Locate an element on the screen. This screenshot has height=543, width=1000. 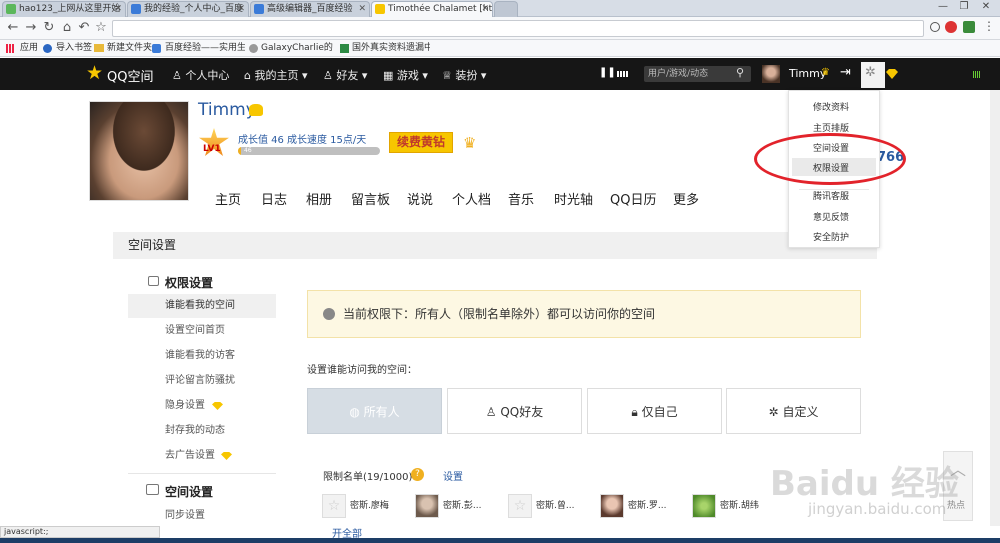
growth-value: 成长值 46 is located at coordinates (261, 138).